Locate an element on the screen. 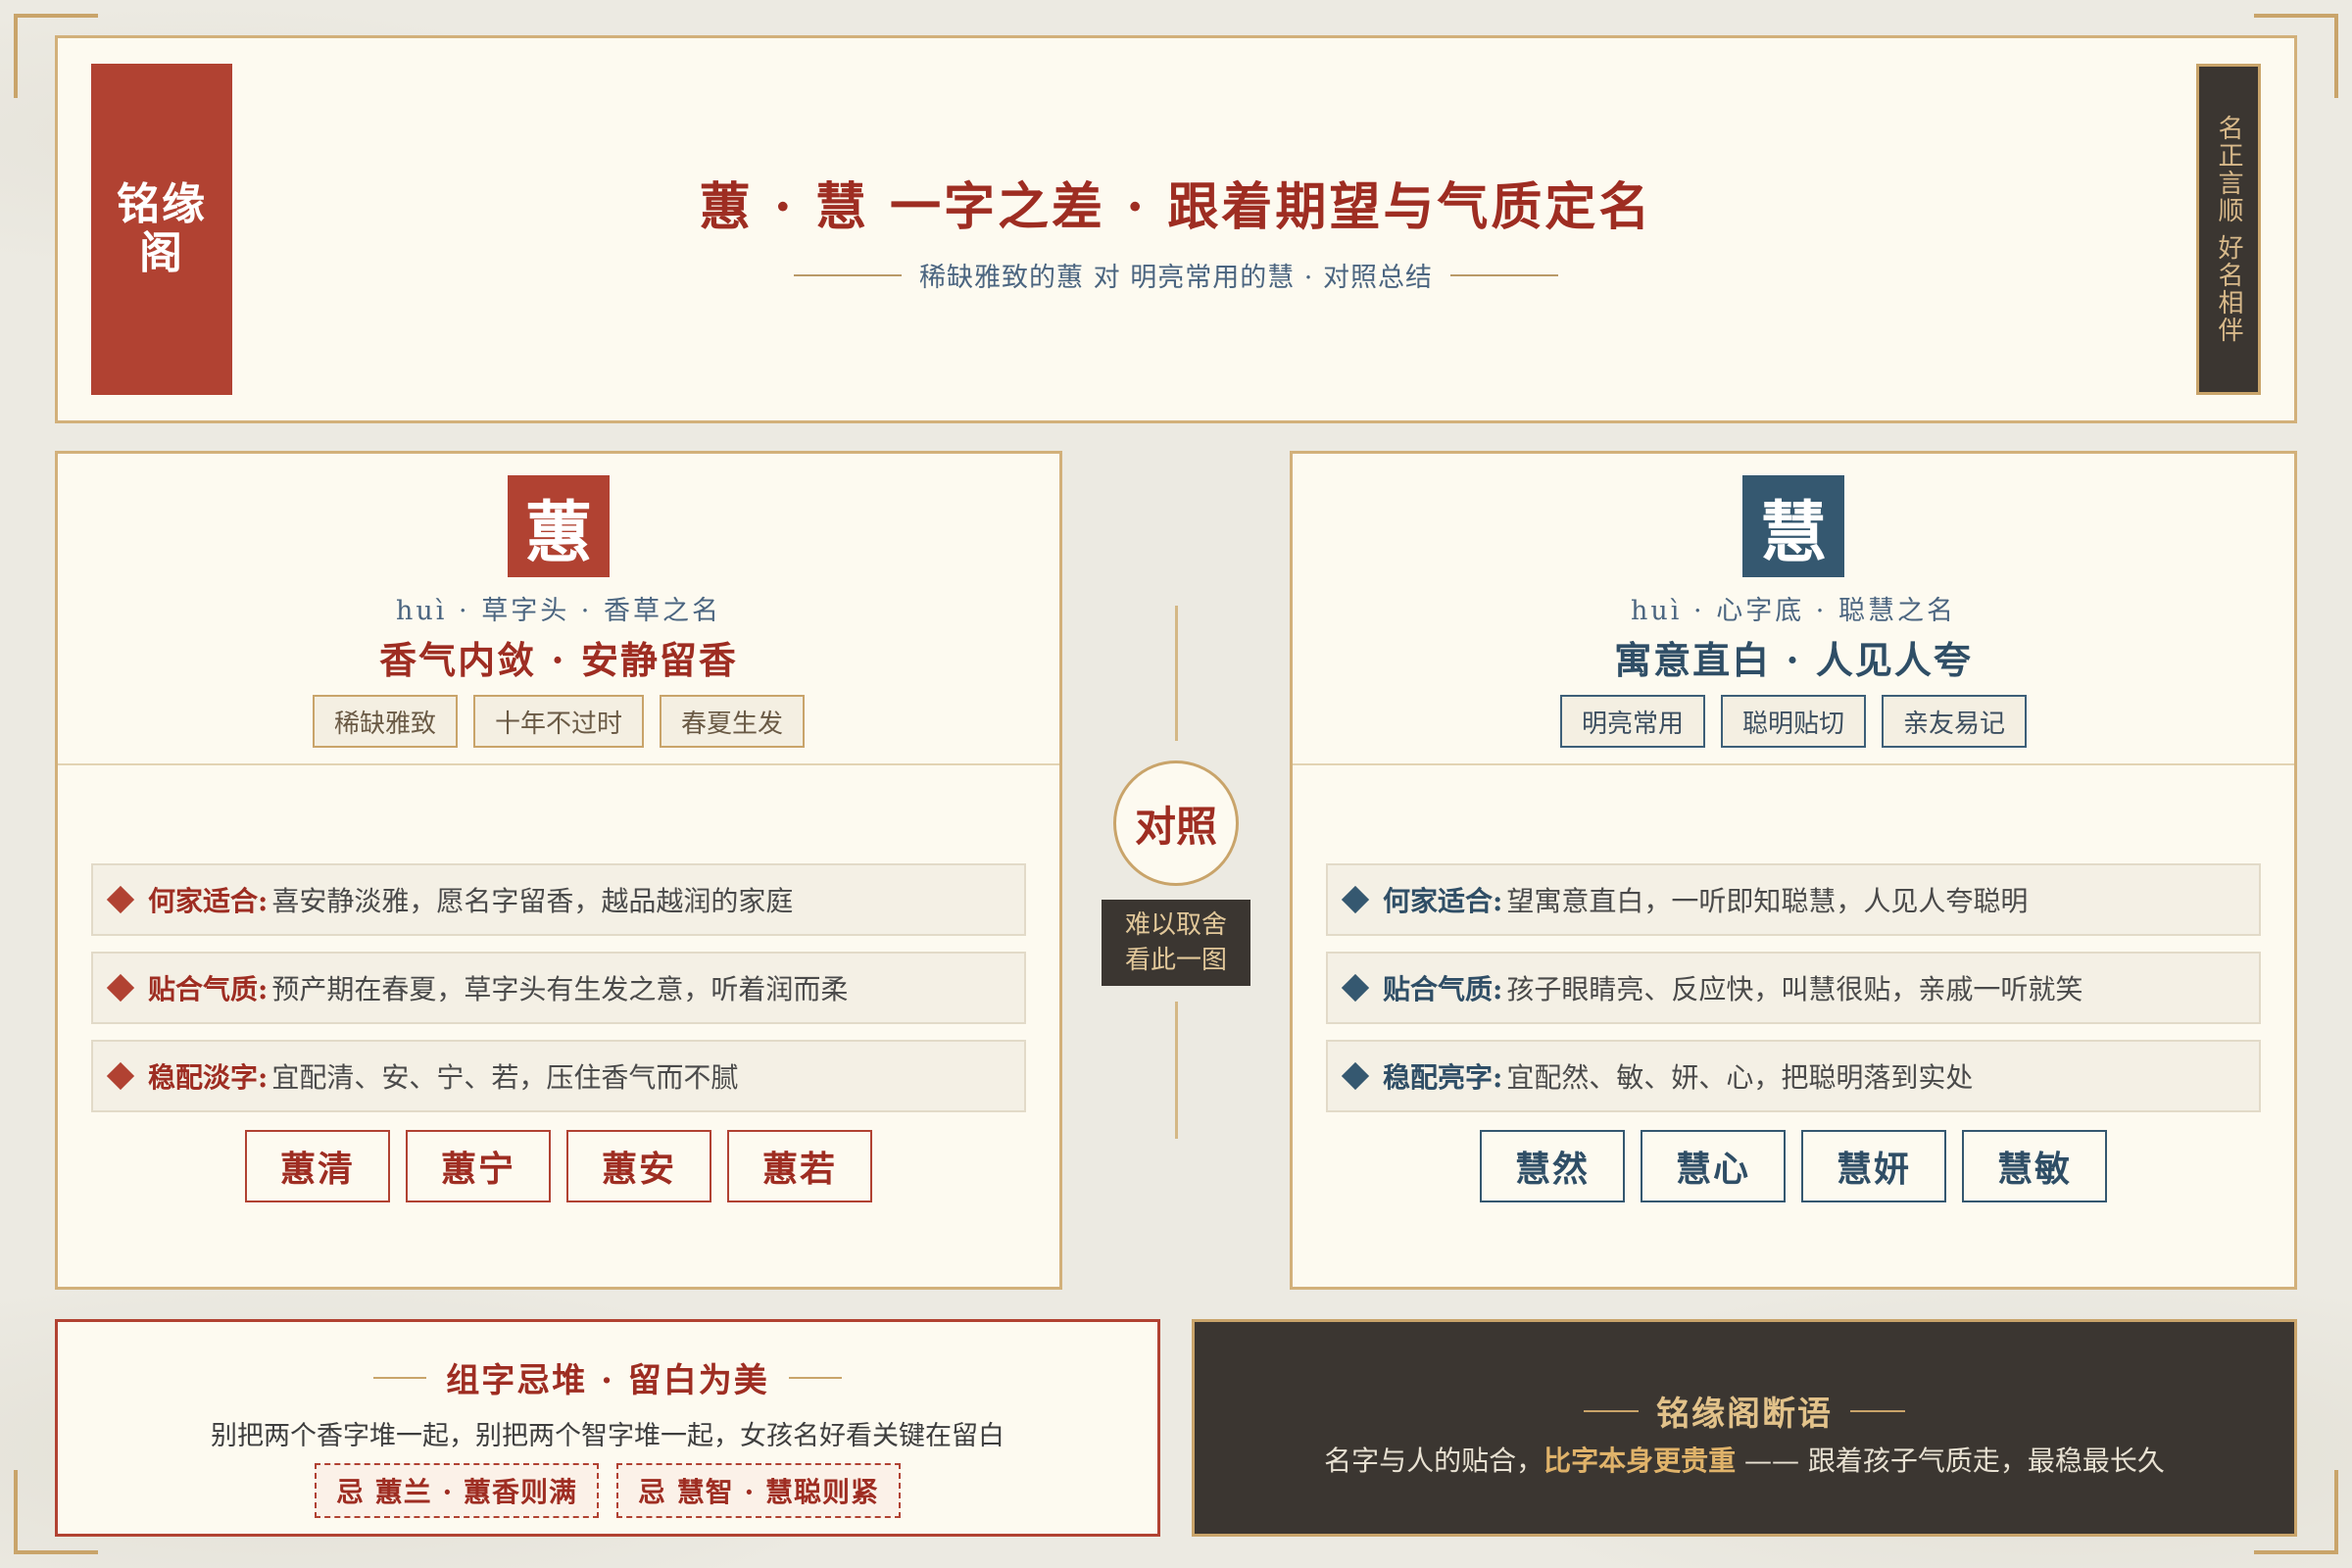  row-key: 稳配淡字: is located at coordinates (208, 1077).